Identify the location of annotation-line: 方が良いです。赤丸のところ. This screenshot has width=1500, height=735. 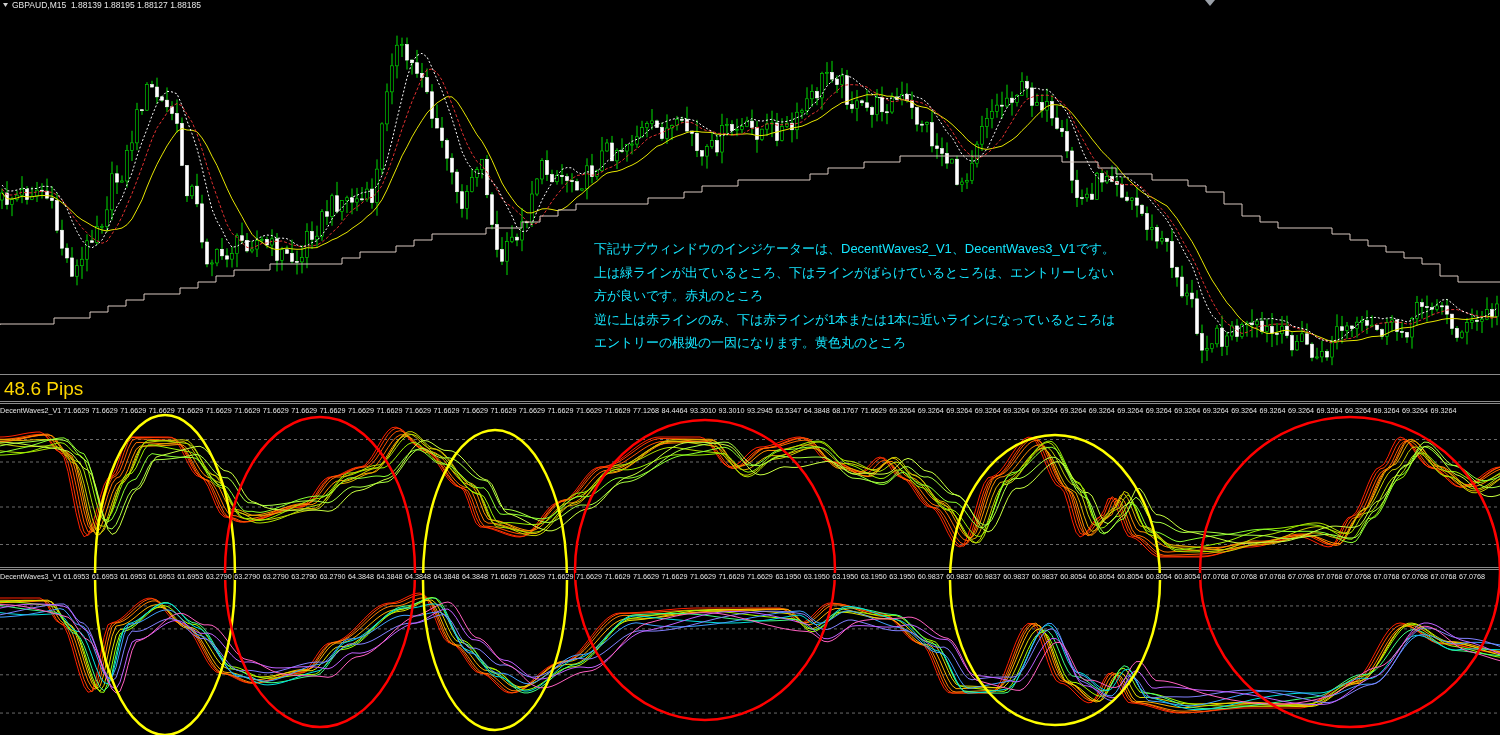
(679, 296).